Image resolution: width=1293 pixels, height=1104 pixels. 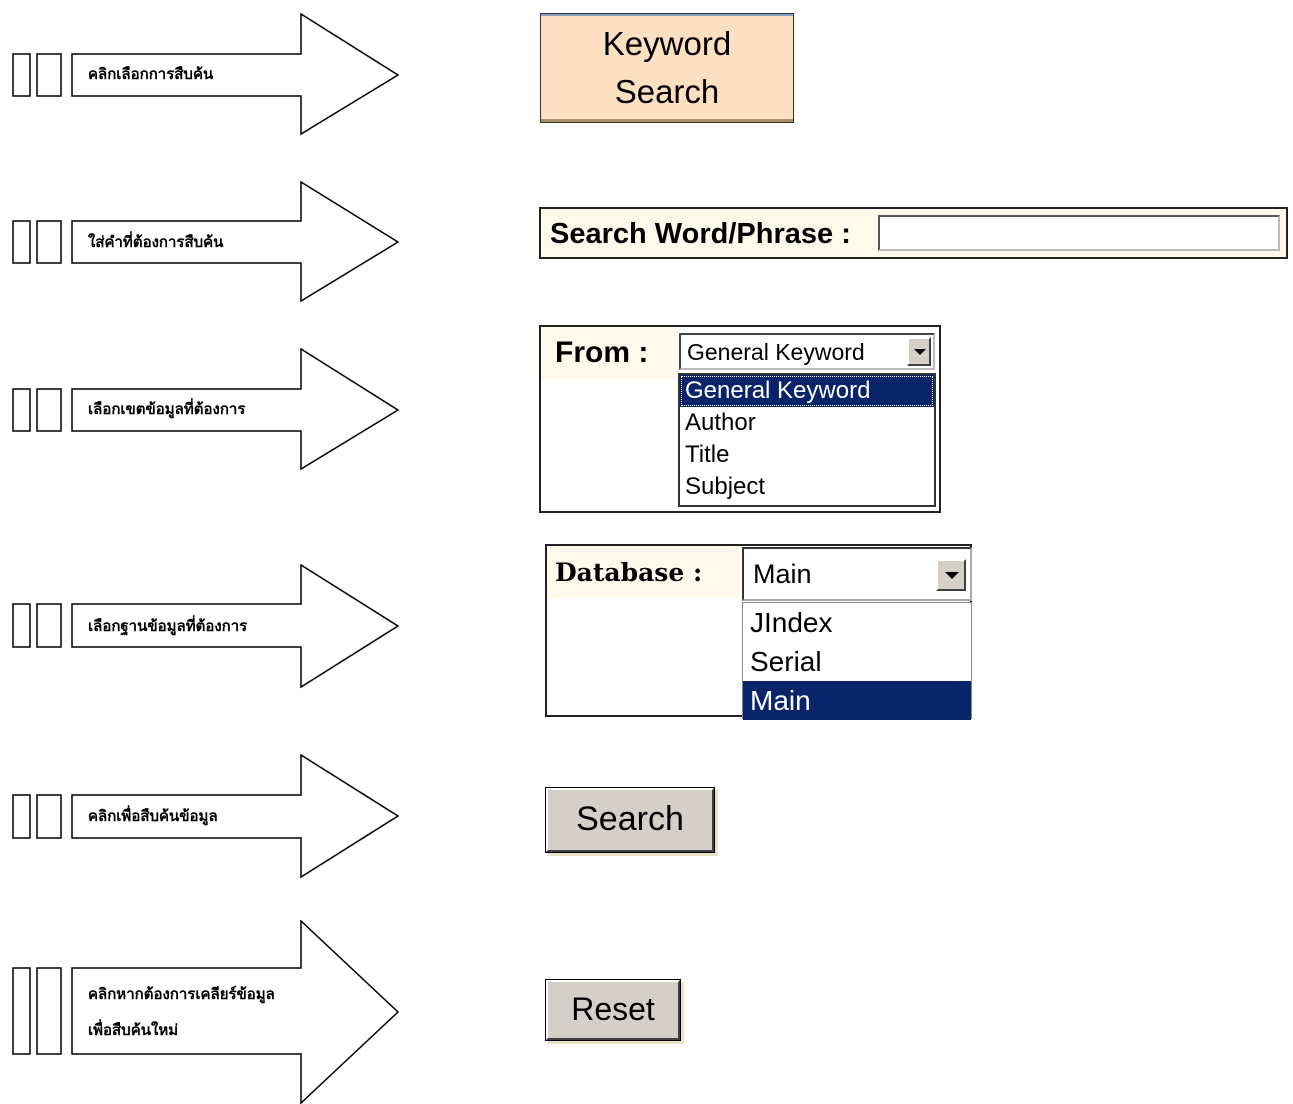 I want to click on database-option-serial: Serial, so click(x=857, y=661).